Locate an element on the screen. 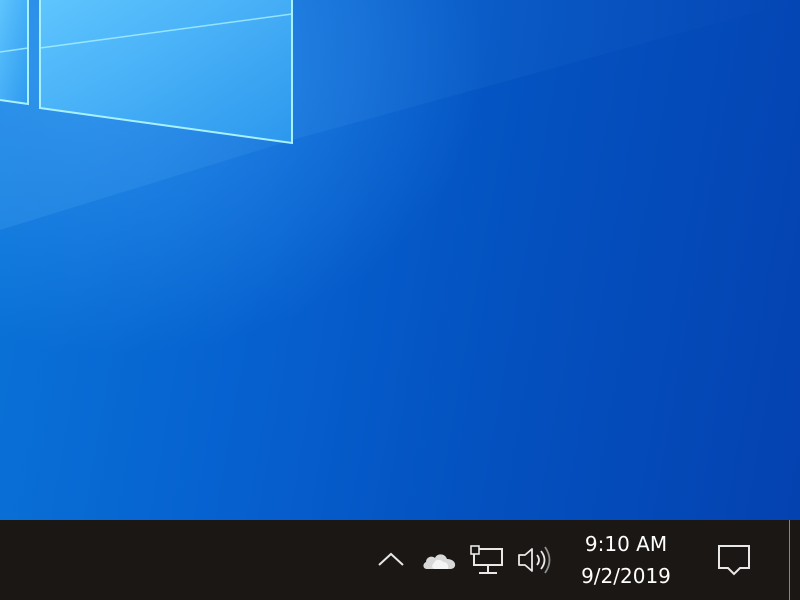  notification-icon is located at coordinates (734, 560).